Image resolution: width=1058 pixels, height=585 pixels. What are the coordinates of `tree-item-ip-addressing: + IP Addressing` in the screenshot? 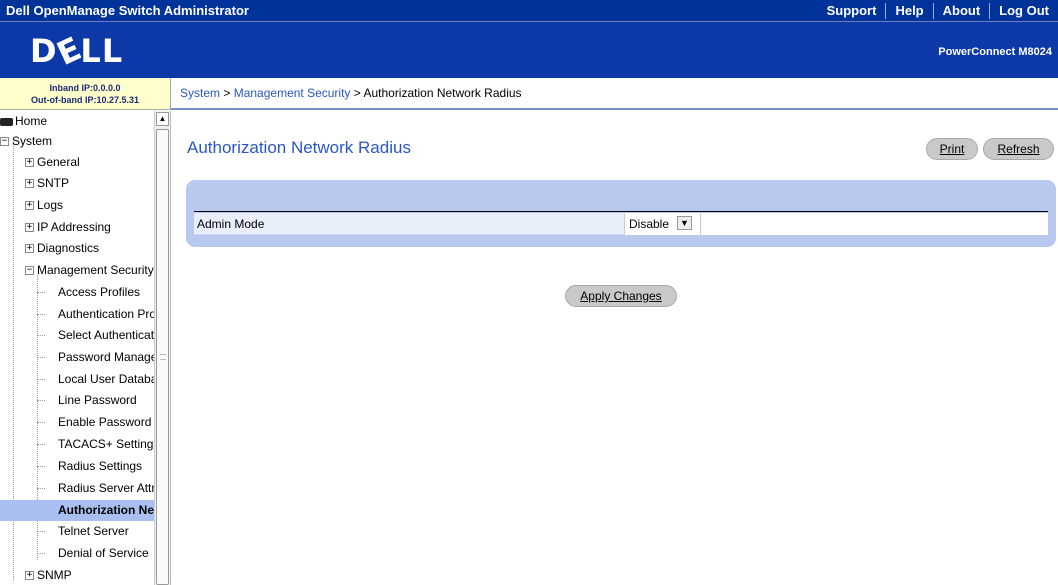 It's located at (89, 227).